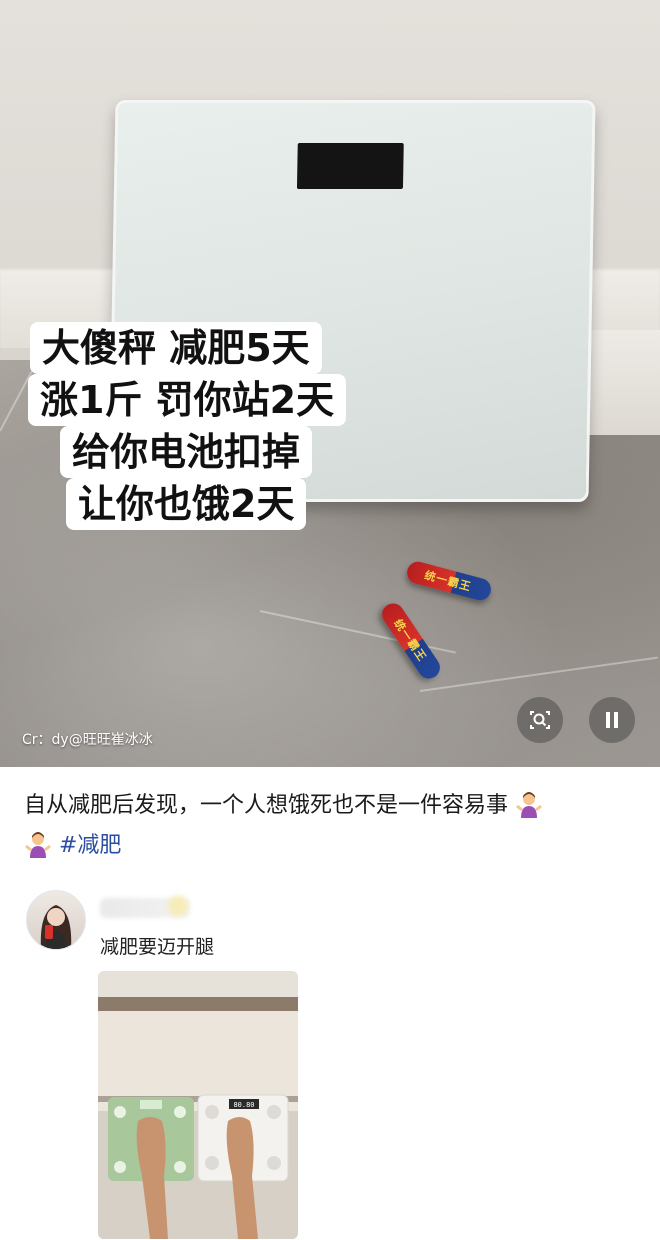 This screenshot has height=1240, width=660. Describe the element at coordinates (178, 906) in the screenshot. I see `username-badge` at that location.